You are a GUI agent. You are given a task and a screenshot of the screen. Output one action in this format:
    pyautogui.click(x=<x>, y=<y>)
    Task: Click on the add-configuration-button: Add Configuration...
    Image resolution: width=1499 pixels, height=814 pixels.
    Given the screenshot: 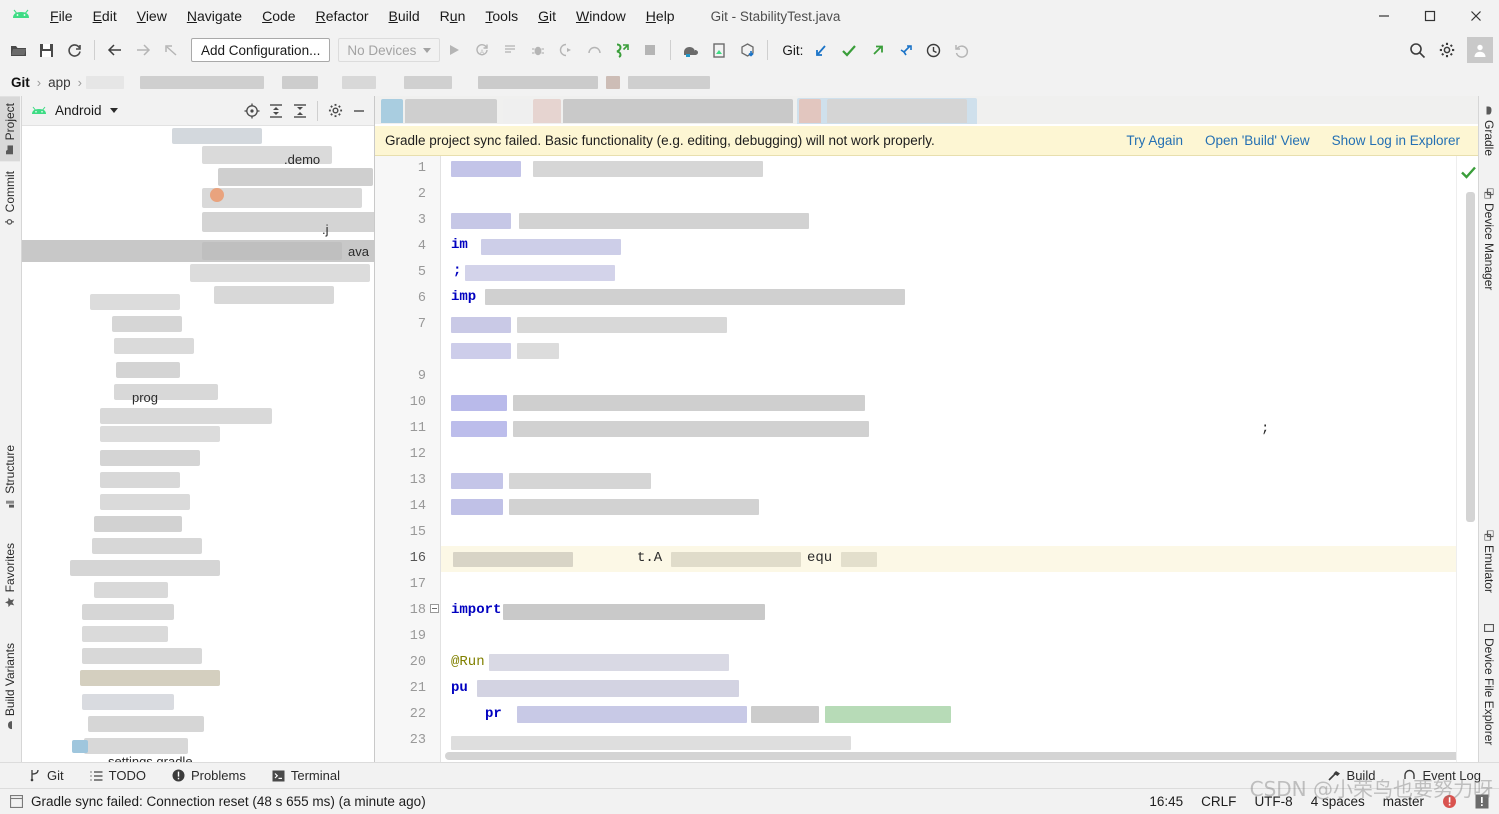 What is the action you would take?
    pyautogui.click(x=261, y=50)
    